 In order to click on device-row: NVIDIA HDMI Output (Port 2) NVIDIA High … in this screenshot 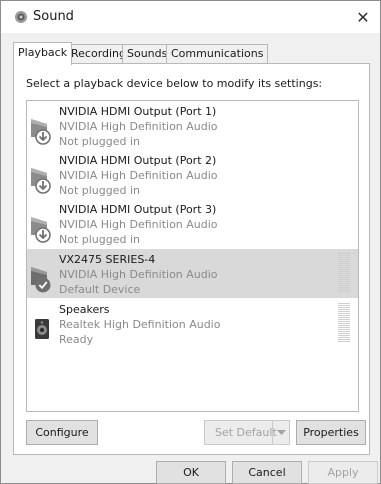, I will do `click(192, 174)`.